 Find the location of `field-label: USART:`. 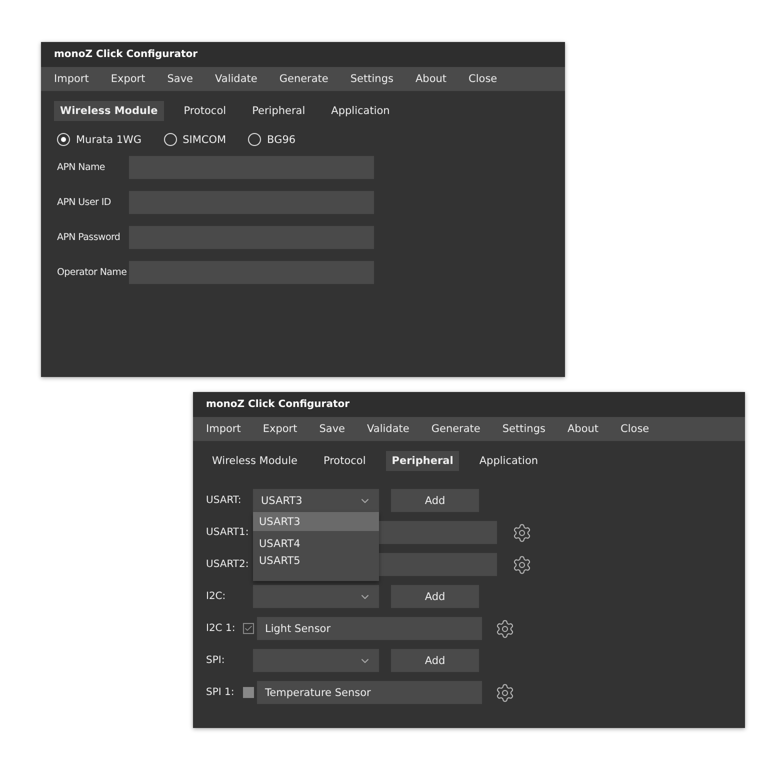

field-label: USART: is located at coordinates (224, 500).